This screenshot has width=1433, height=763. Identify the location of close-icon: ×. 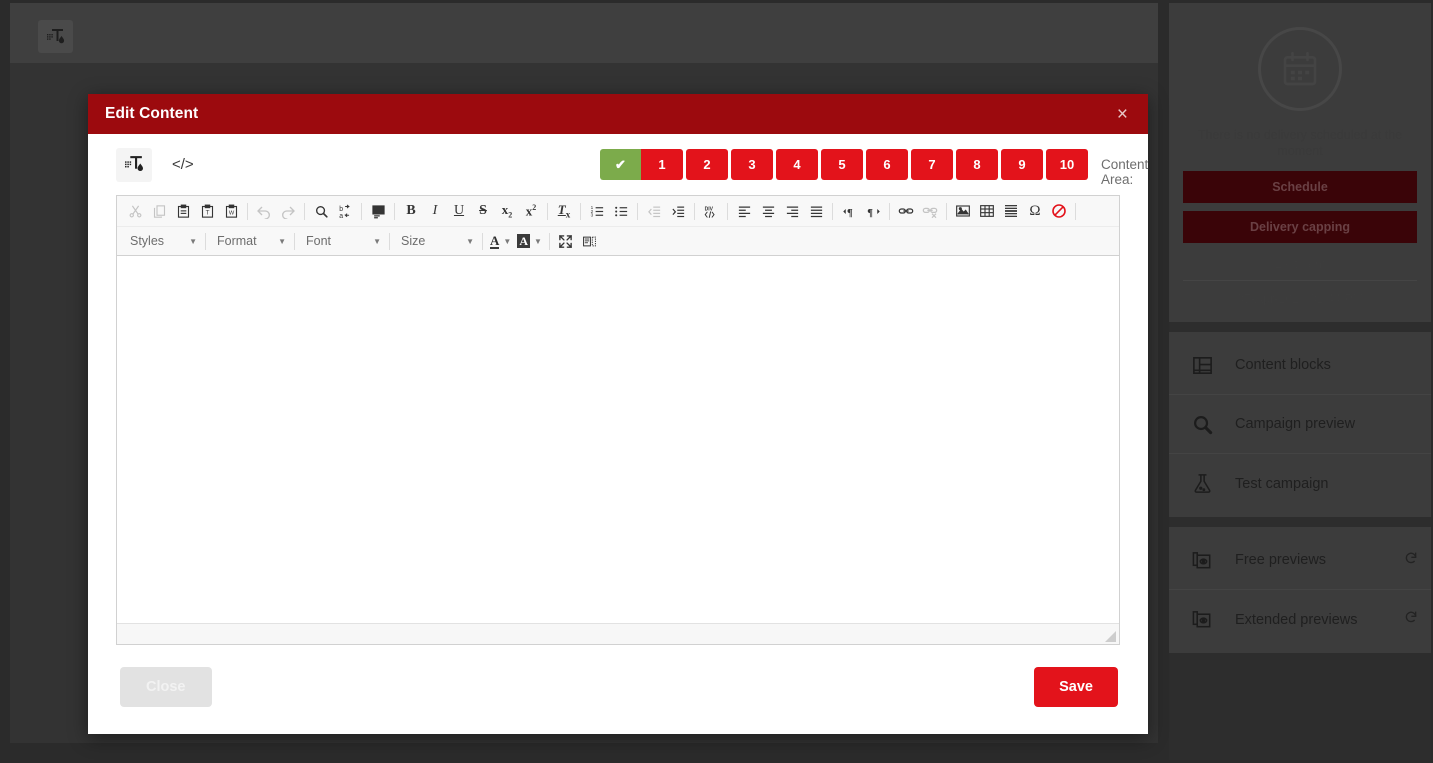
(1122, 114).